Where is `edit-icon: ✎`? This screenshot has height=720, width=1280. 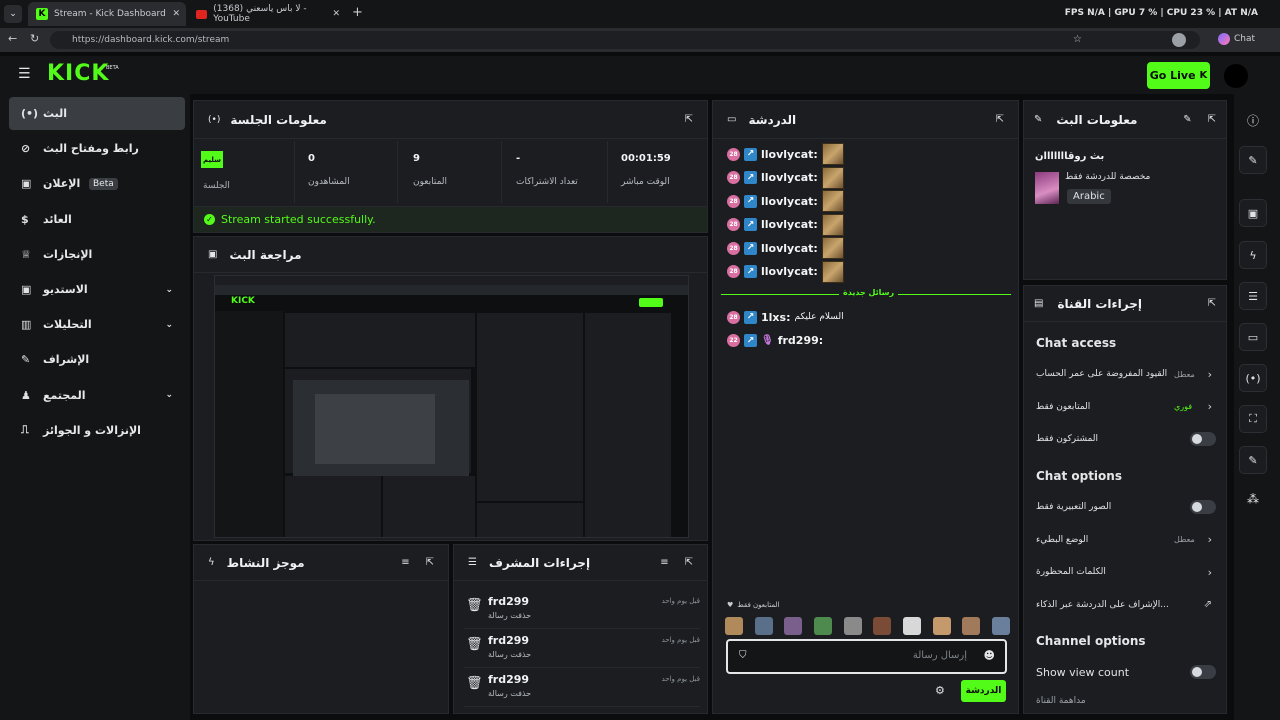 edit-icon: ✎ is located at coordinates (1187, 119).